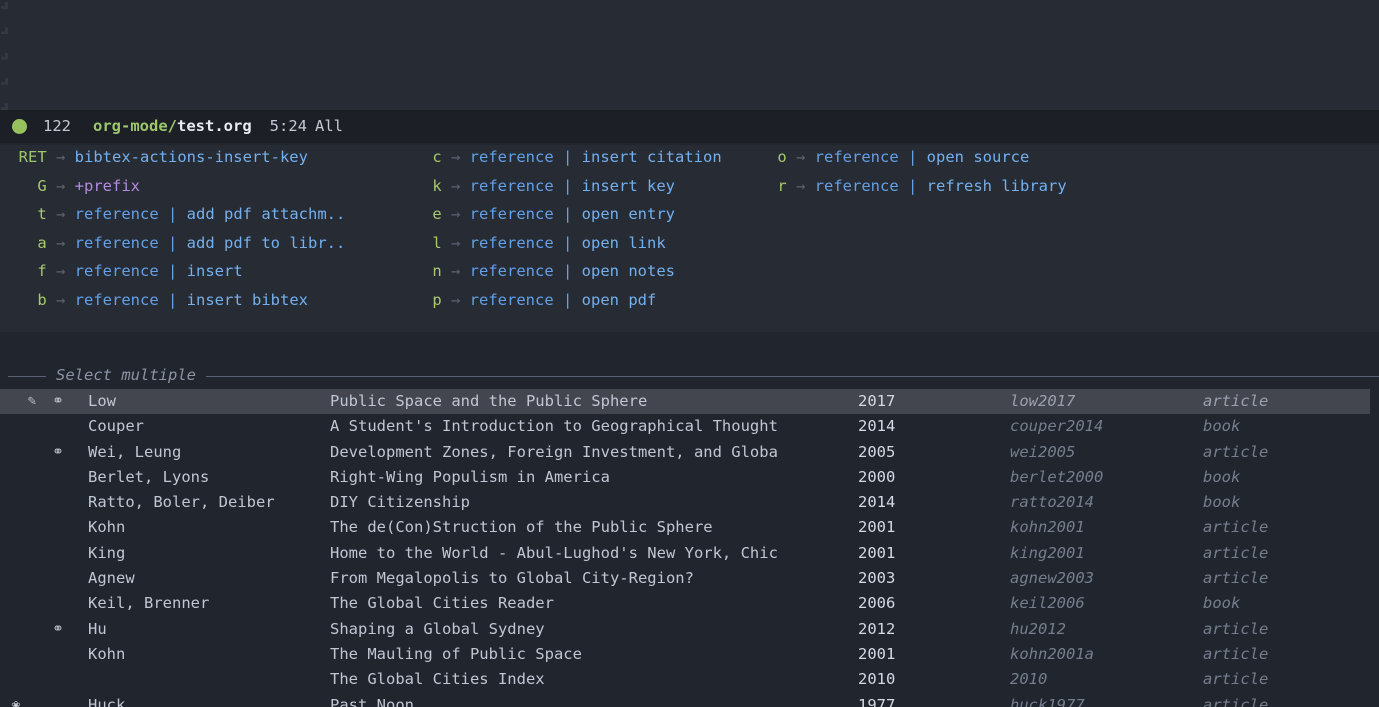  Describe the element at coordinates (181, 502) in the screenshot. I see `candidate-author: Ratto, Boler, Deiber` at that location.